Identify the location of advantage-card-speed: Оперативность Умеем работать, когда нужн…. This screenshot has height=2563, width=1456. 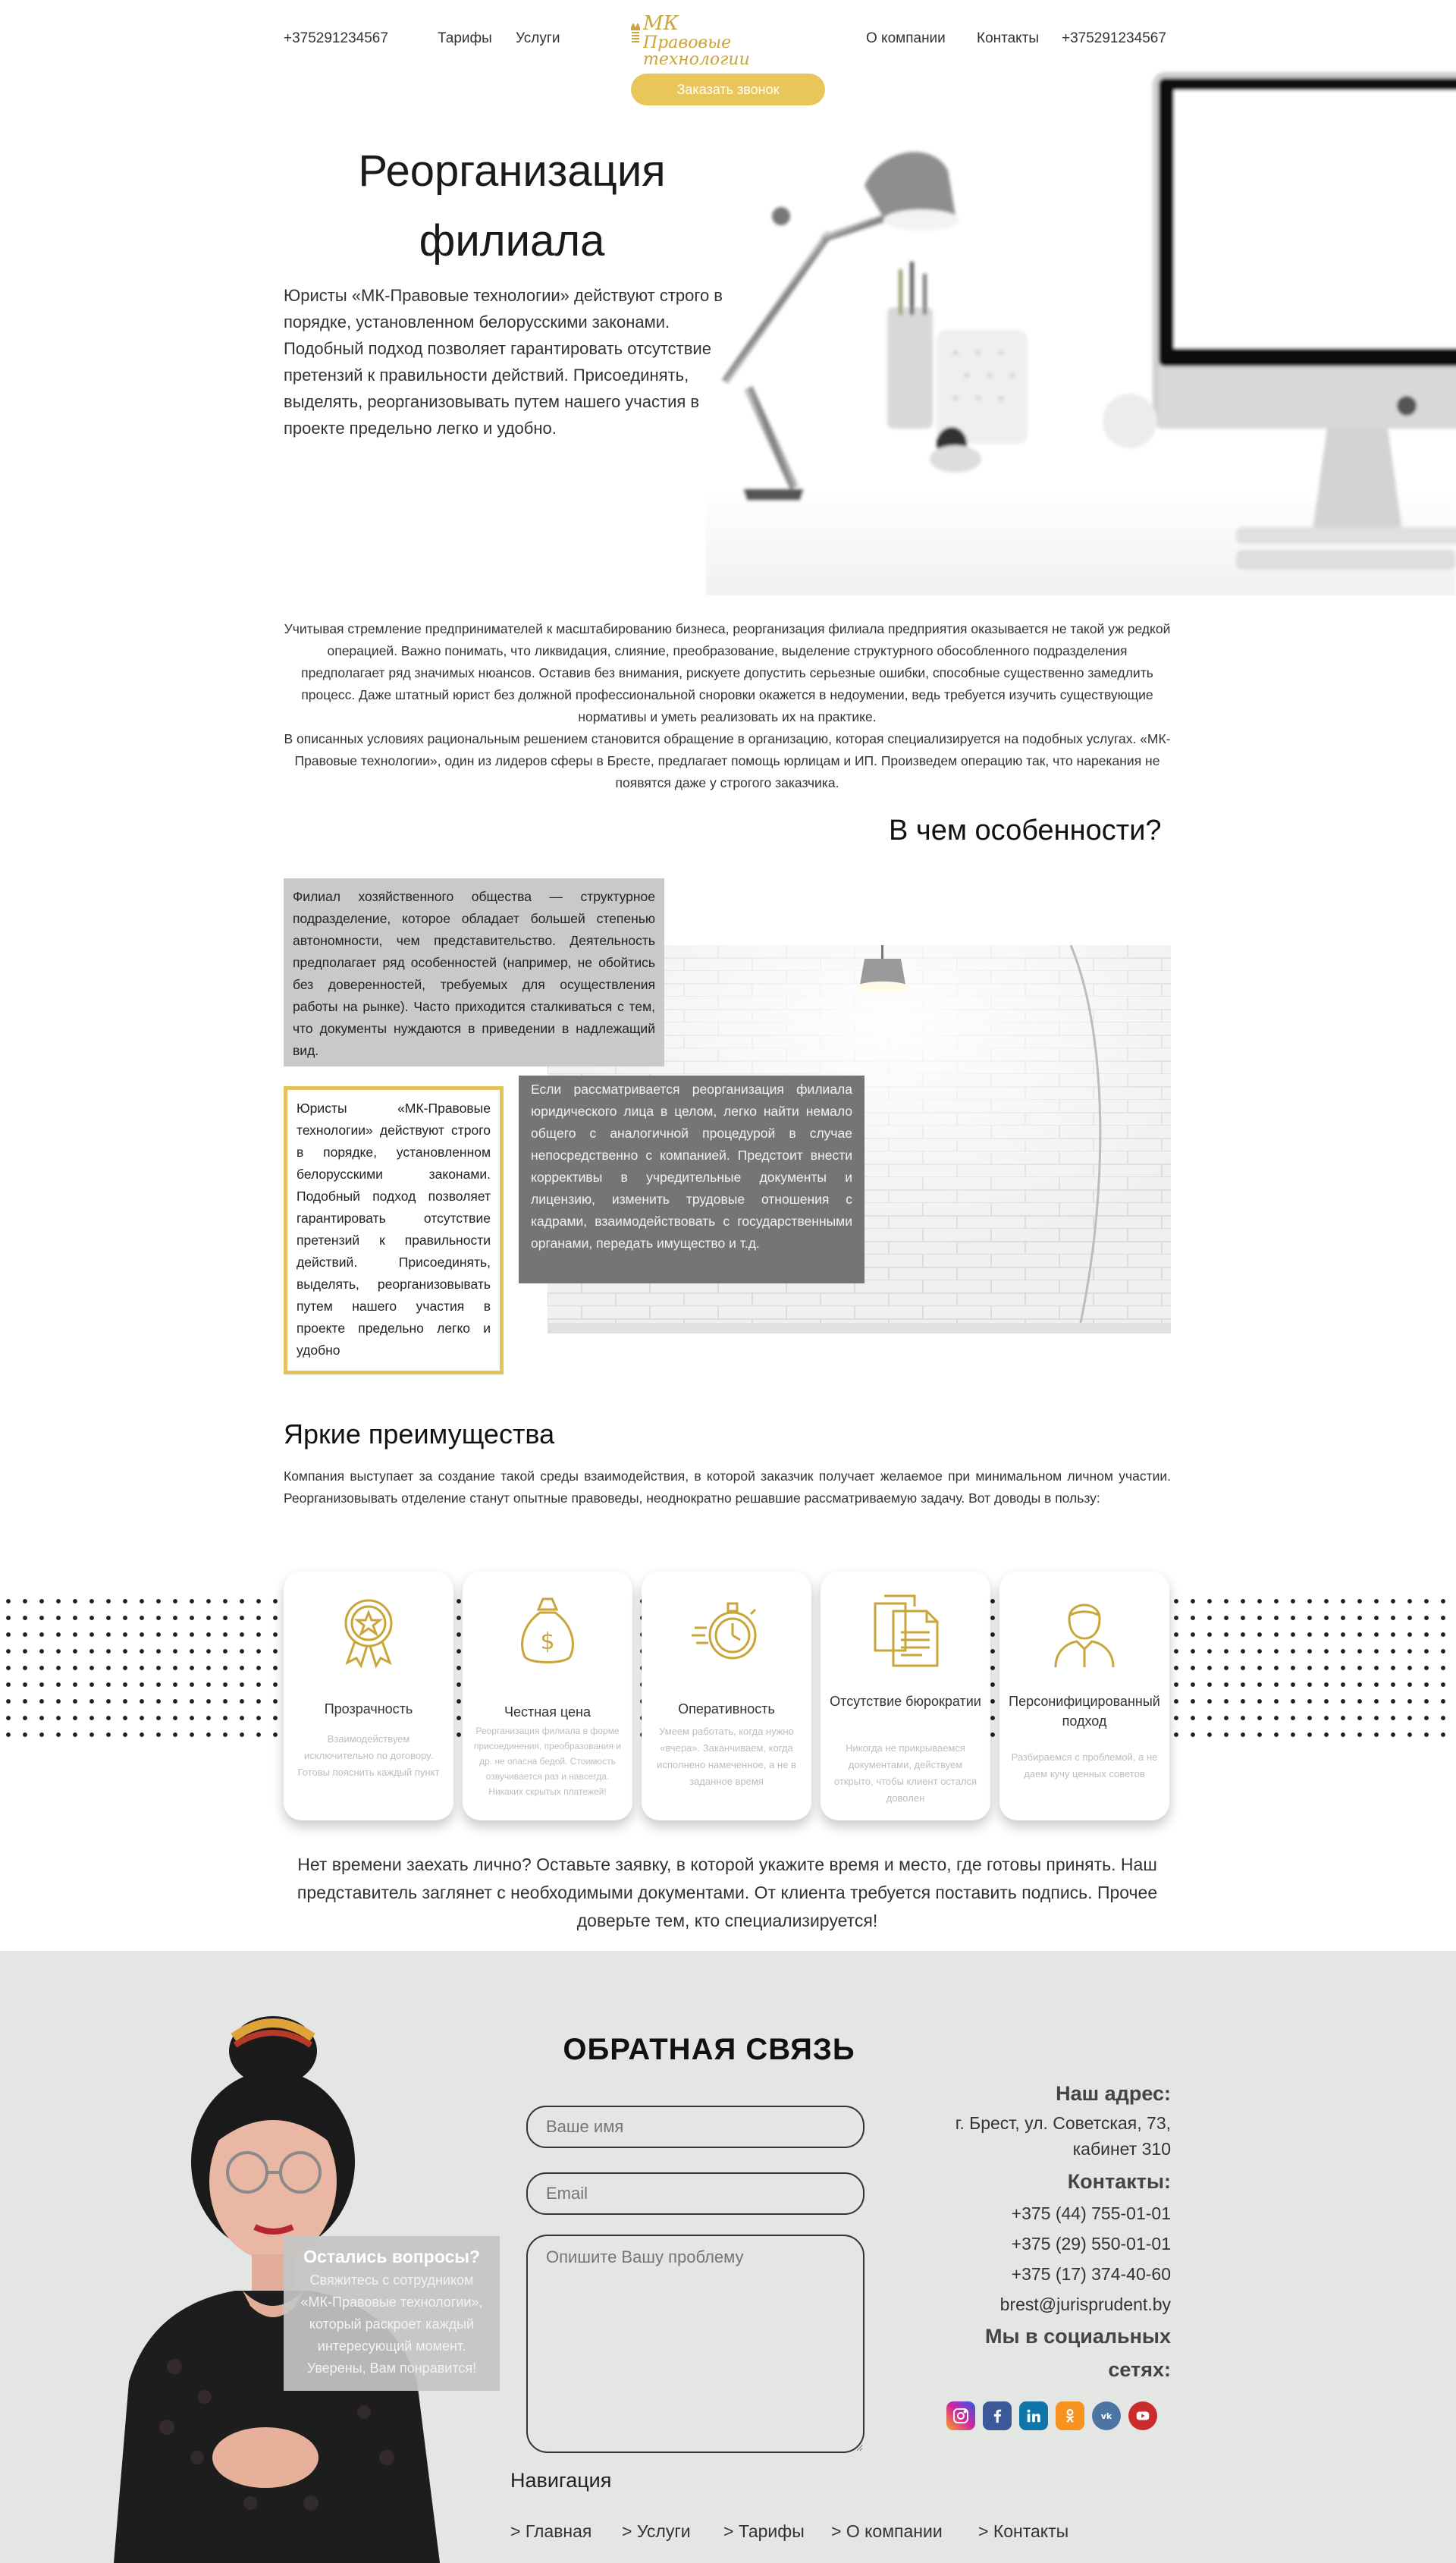
(726, 1696).